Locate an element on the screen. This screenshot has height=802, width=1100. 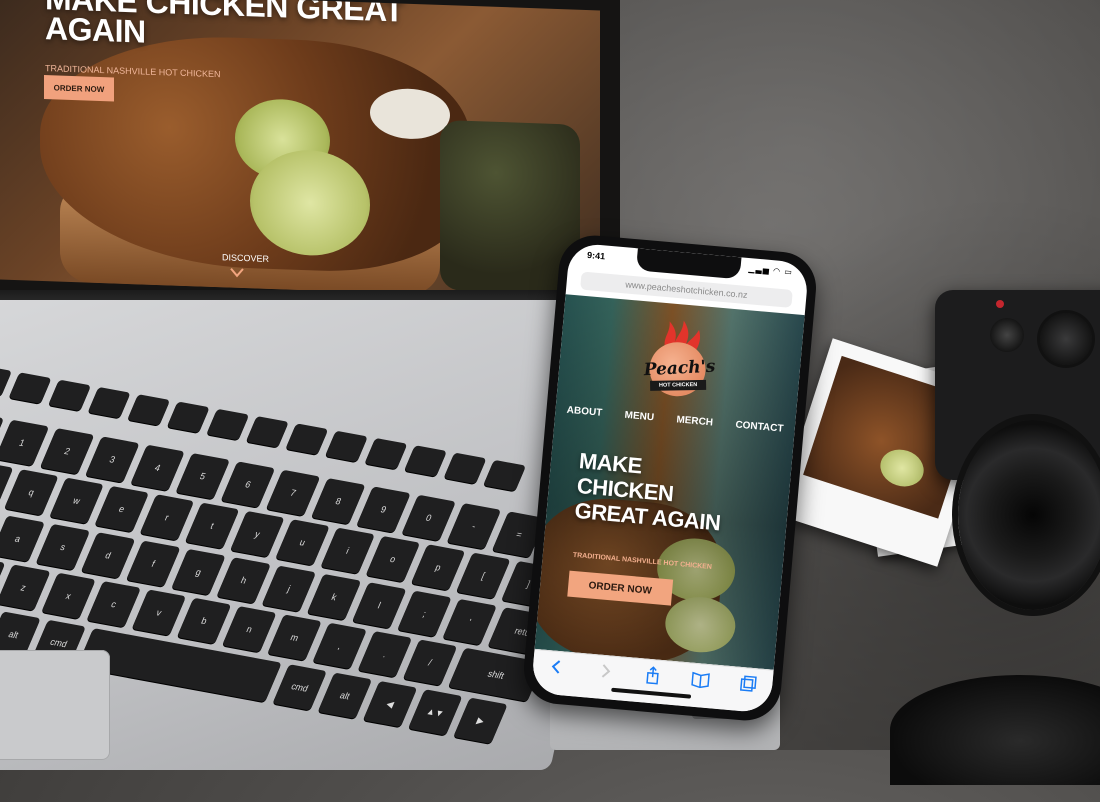
keyboard-key: e is located at coordinates (121, 509).